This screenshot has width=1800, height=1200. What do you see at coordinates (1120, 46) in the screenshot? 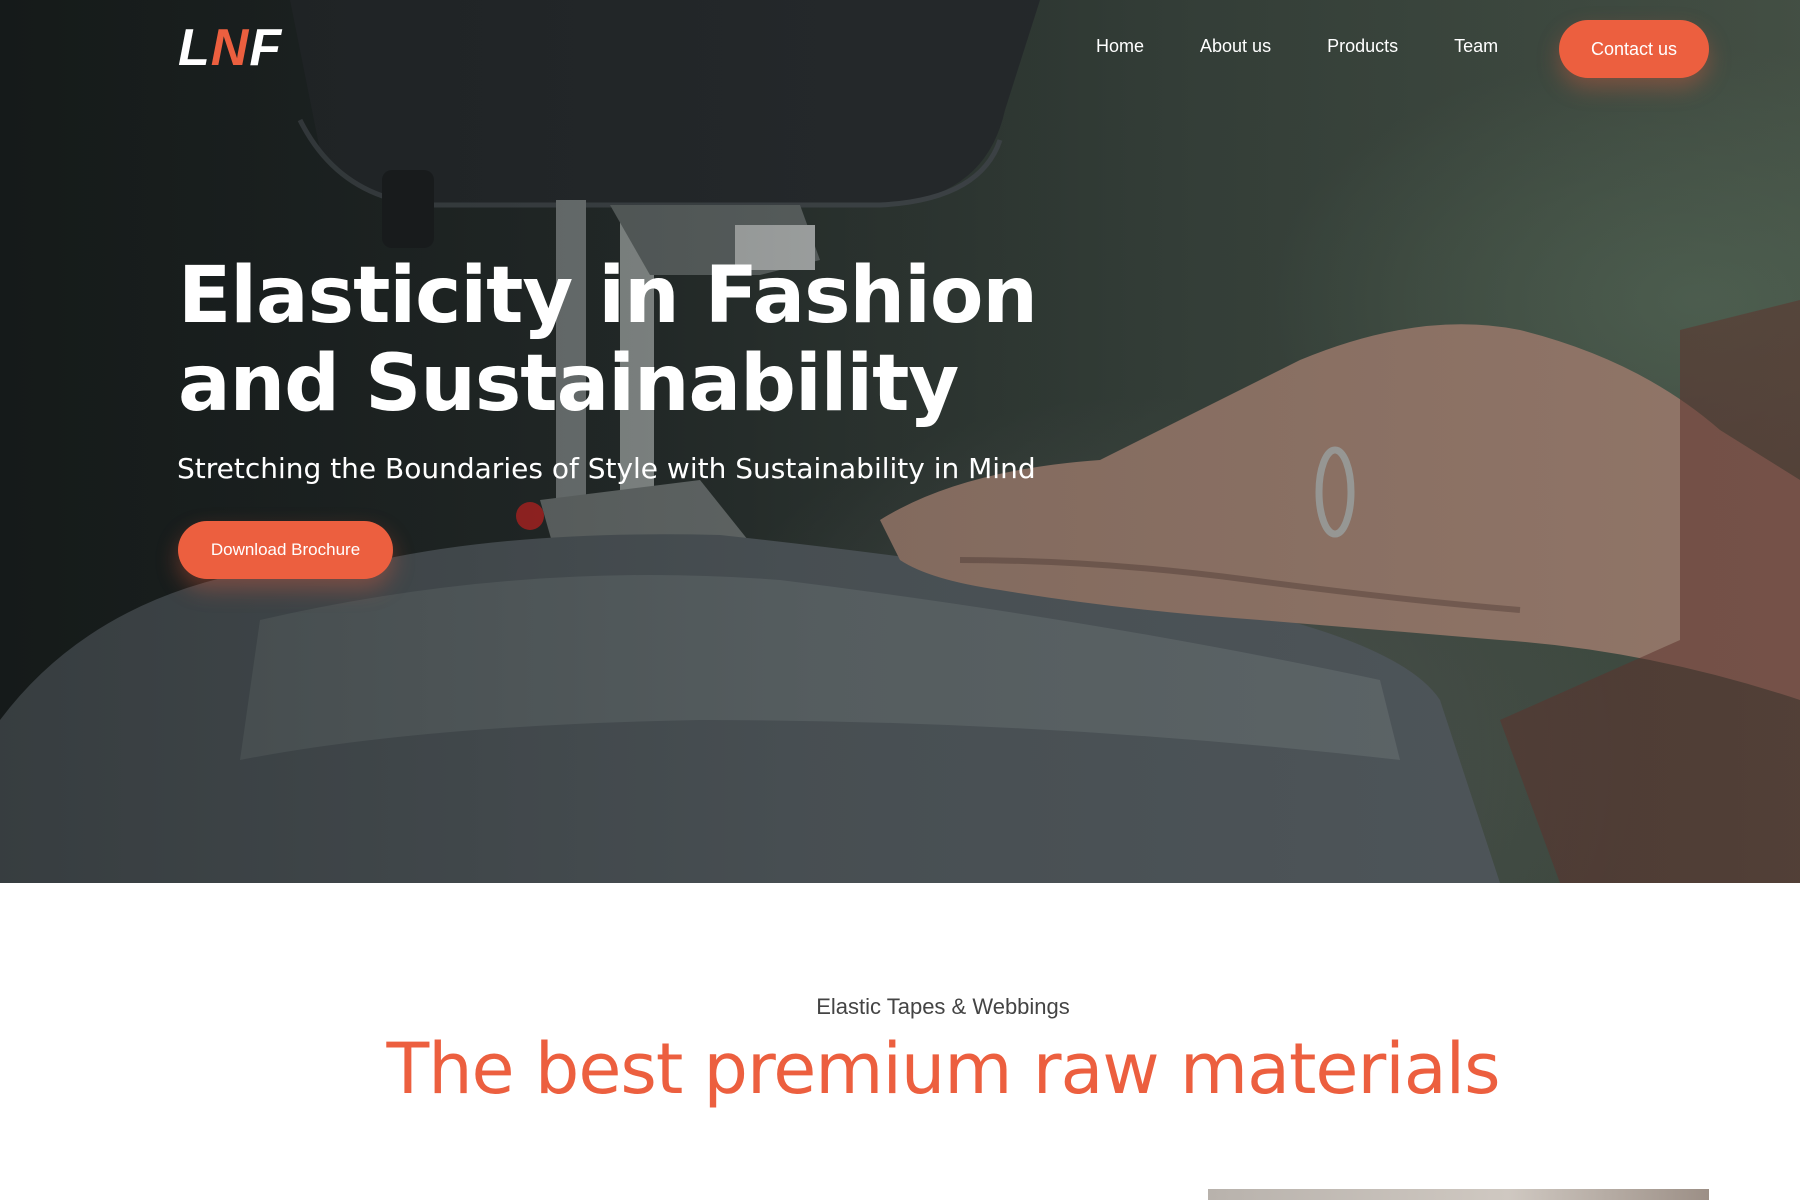
I see `nav-link-home: Home` at bounding box center [1120, 46].